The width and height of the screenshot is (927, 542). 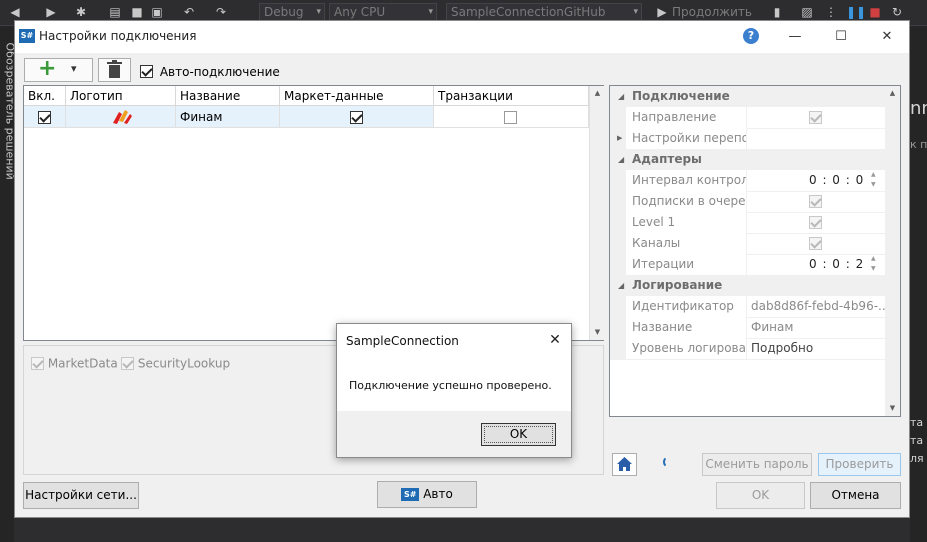 What do you see at coordinates (816, 348) in the screenshot?
I see `property-value: Подробно` at bounding box center [816, 348].